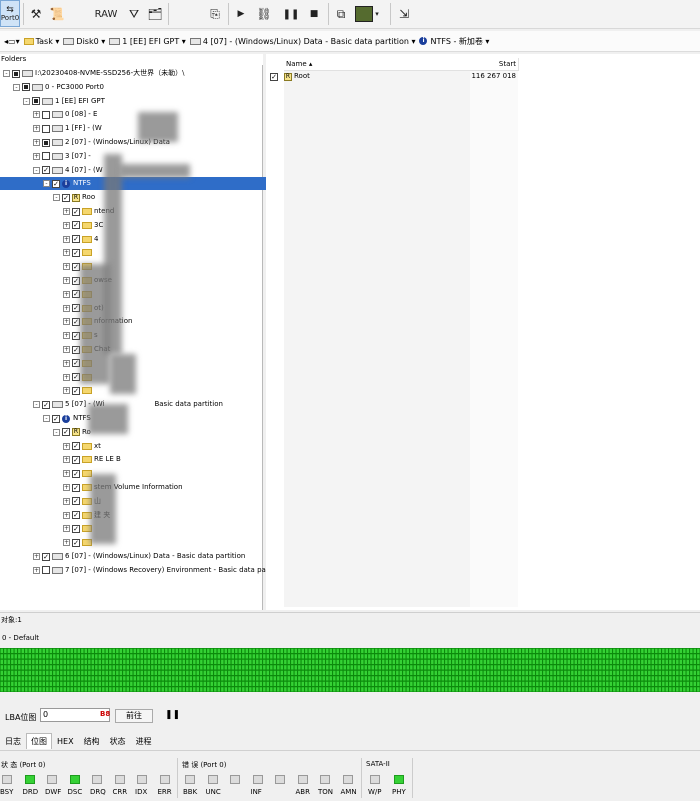  What do you see at coordinates (13, 741) in the screenshot?
I see `tab-log: 日志` at bounding box center [13, 741].